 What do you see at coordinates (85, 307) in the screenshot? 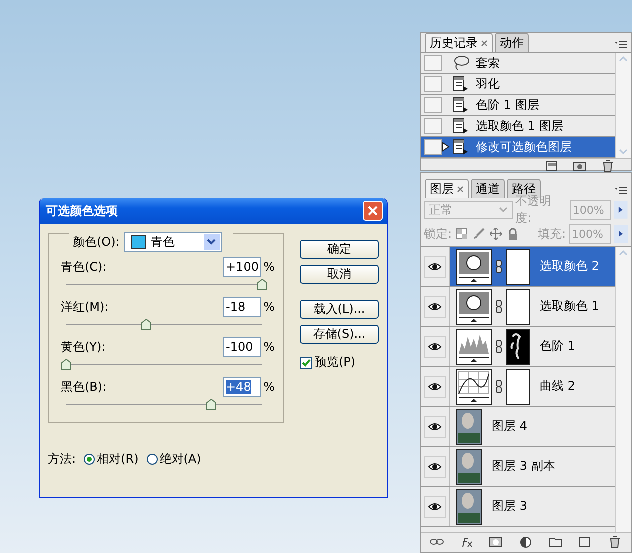
I see `slider-label: 洋红(M):` at bounding box center [85, 307].